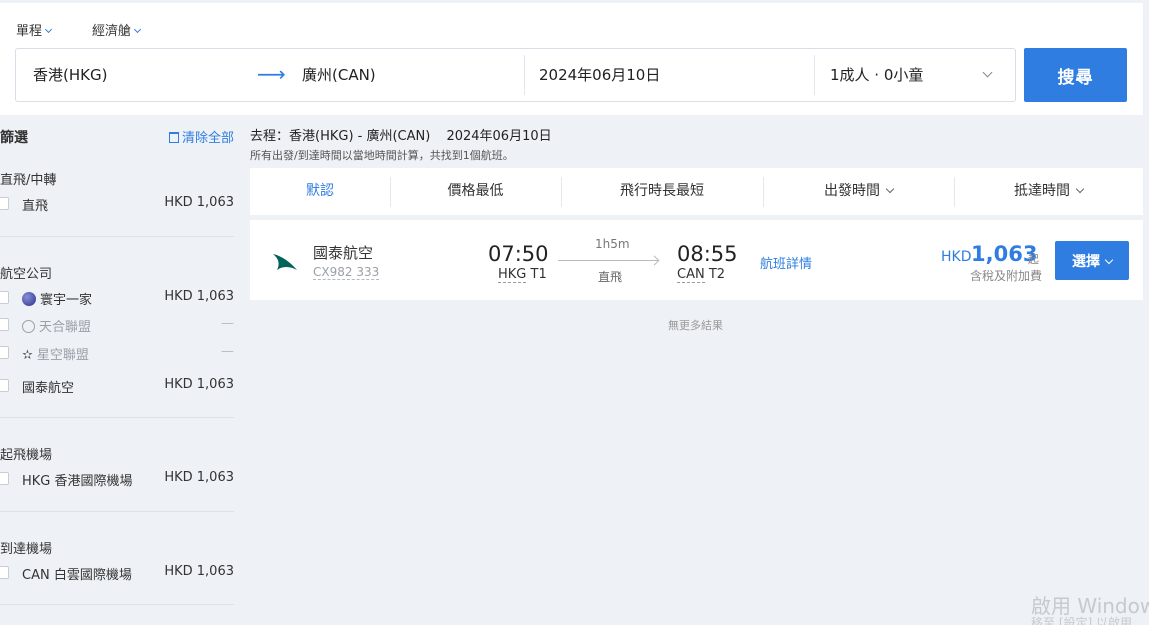 The width and height of the screenshot is (1149, 625). What do you see at coordinates (1006, 276) in the screenshot?
I see `tax-note: 含稅及附加費` at bounding box center [1006, 276].